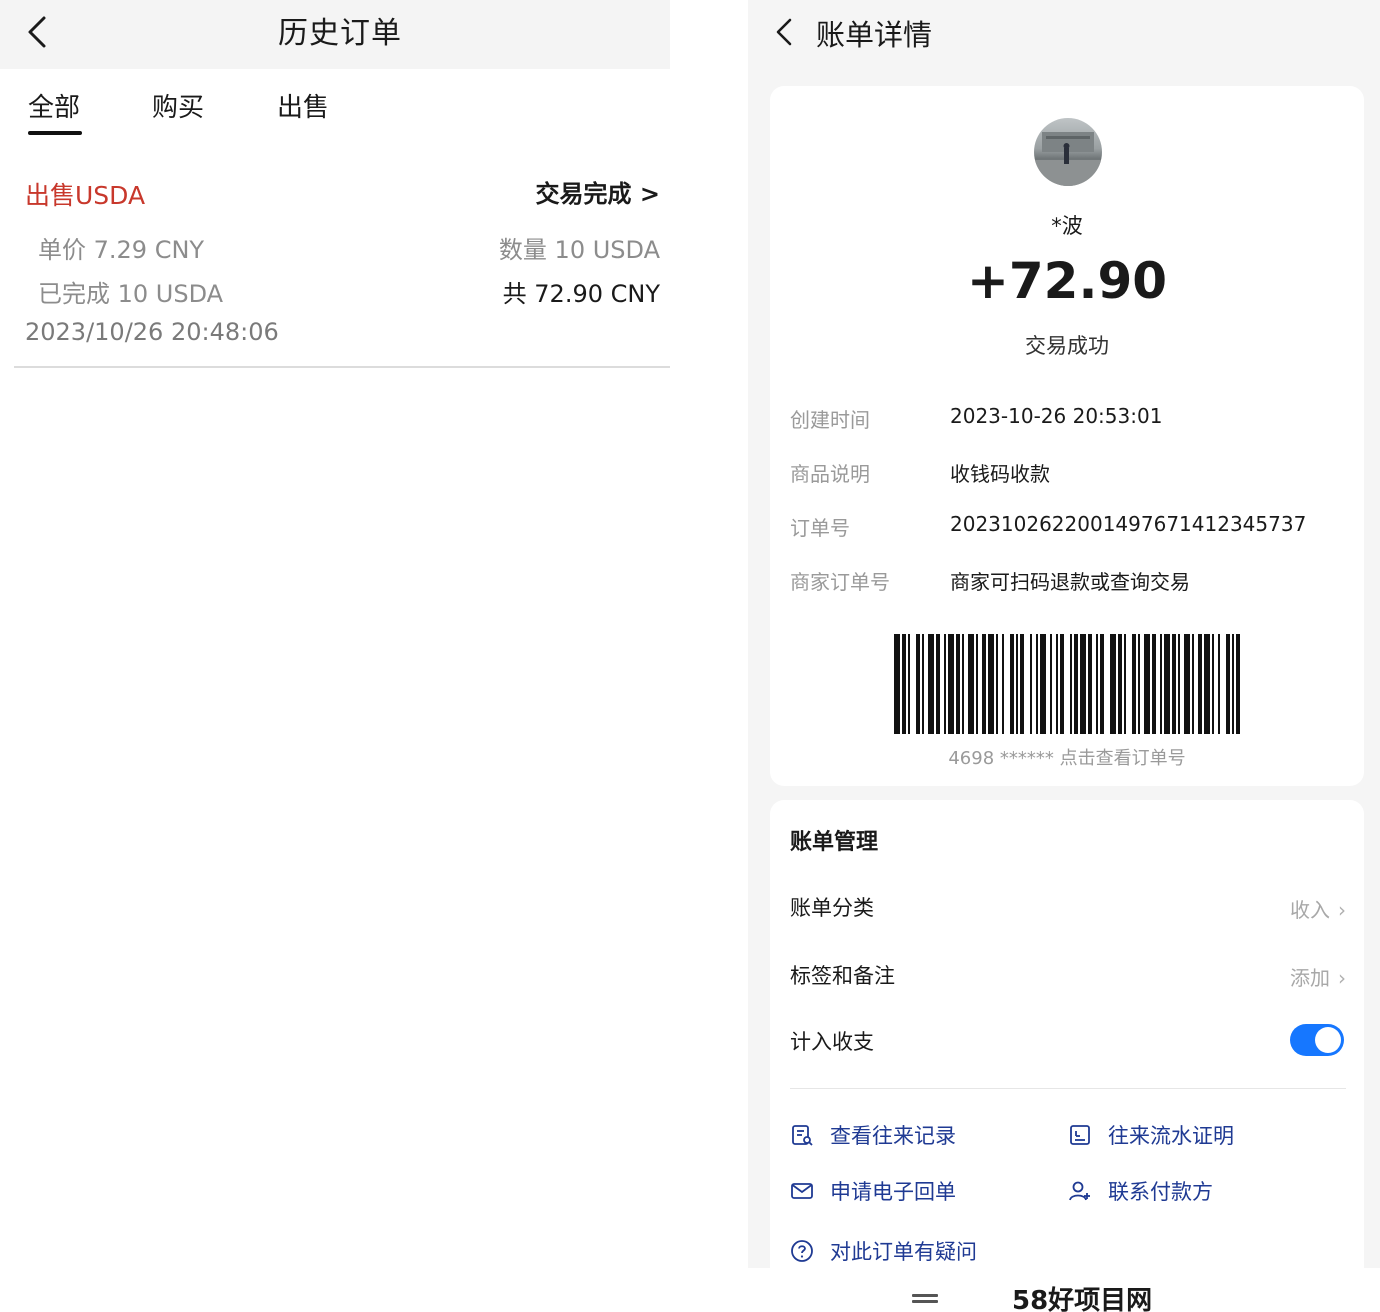 The width and height of the screenshot is (1380, 1312). Describe the element at coordinates (55, 133) in the screenshot. I see `tab-active-indicator` at that location.